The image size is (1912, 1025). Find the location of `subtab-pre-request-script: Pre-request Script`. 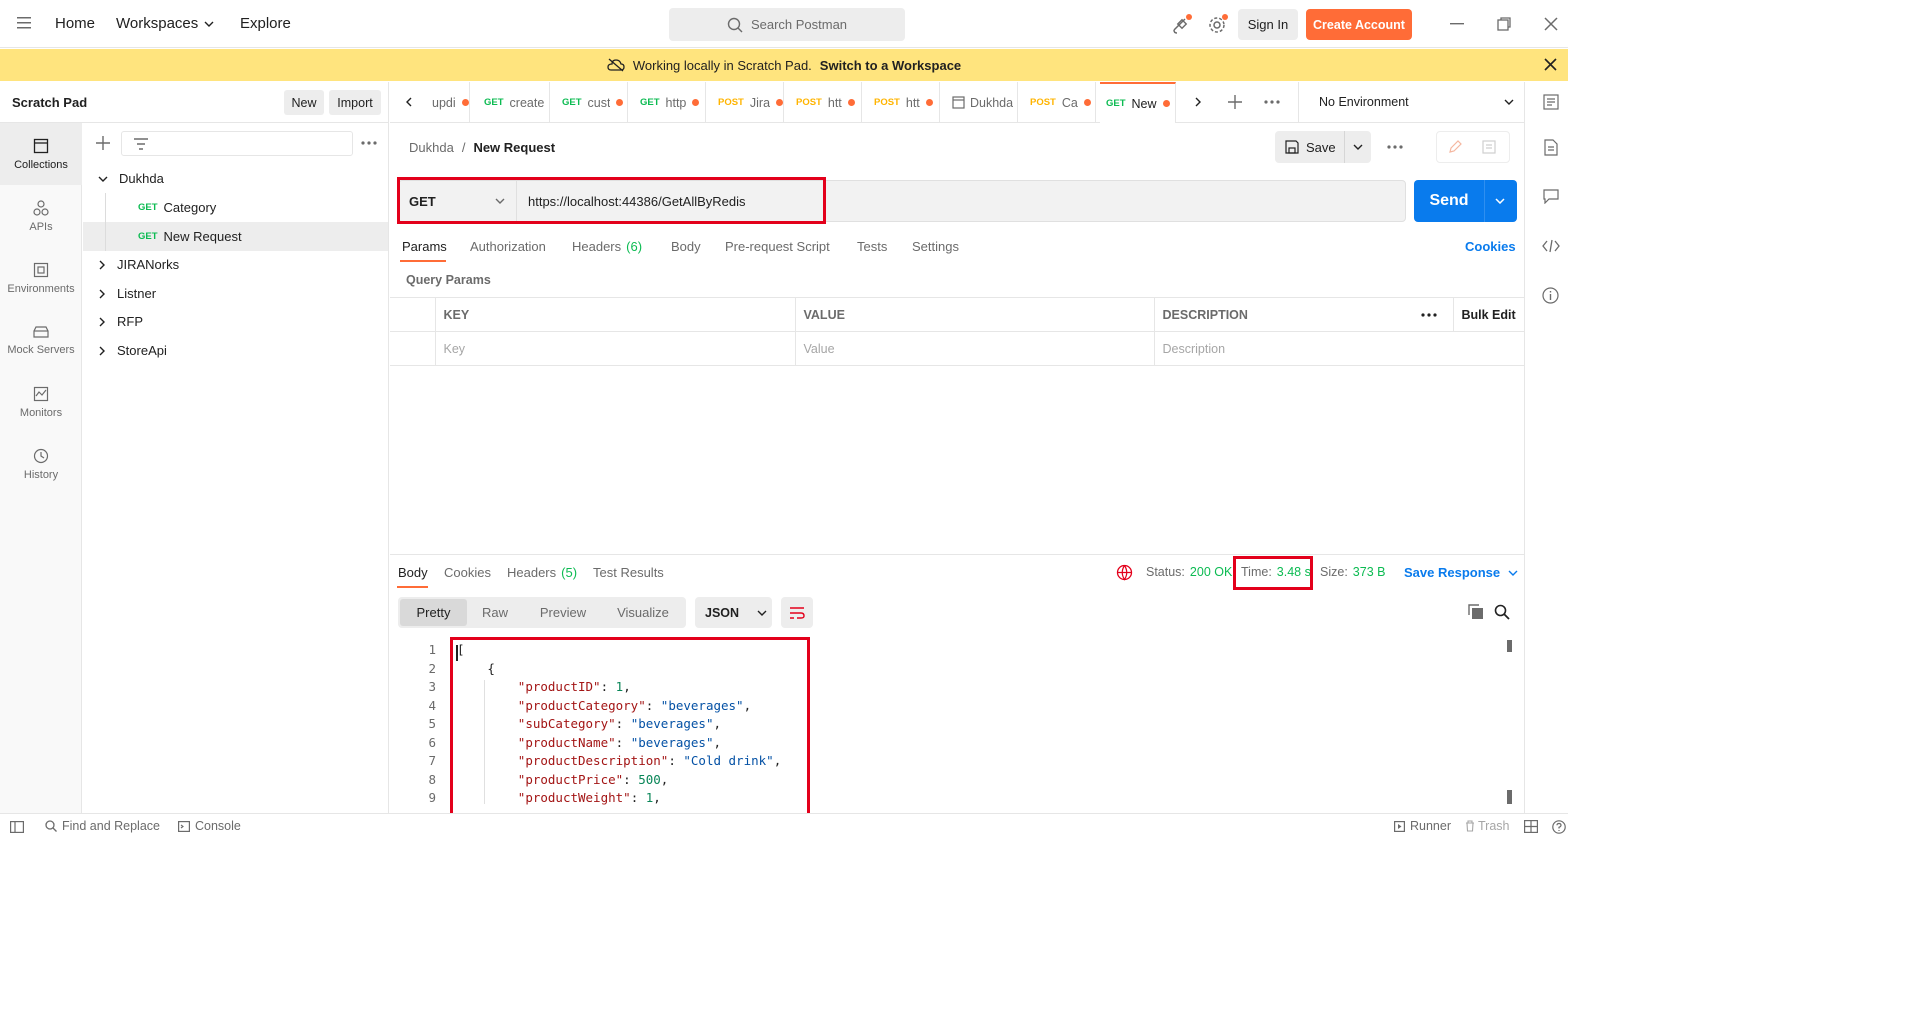

subtab-pre-request-script: Pre-request Script is located at coordinates (777, 246).